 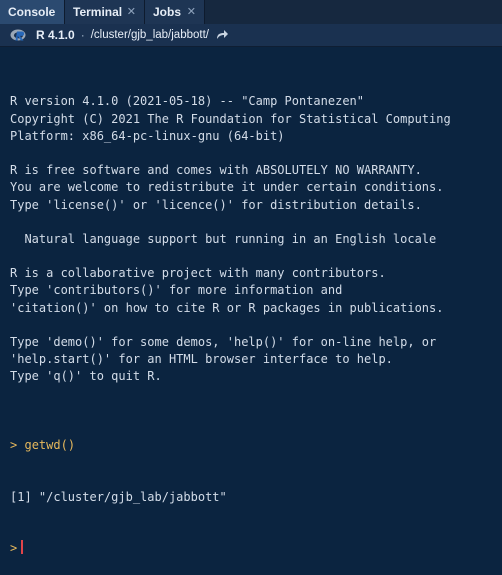 What do you see at coordinates (256, 548) in the screenshot?
I see `input-line: >` at bounding box center [256, 548].